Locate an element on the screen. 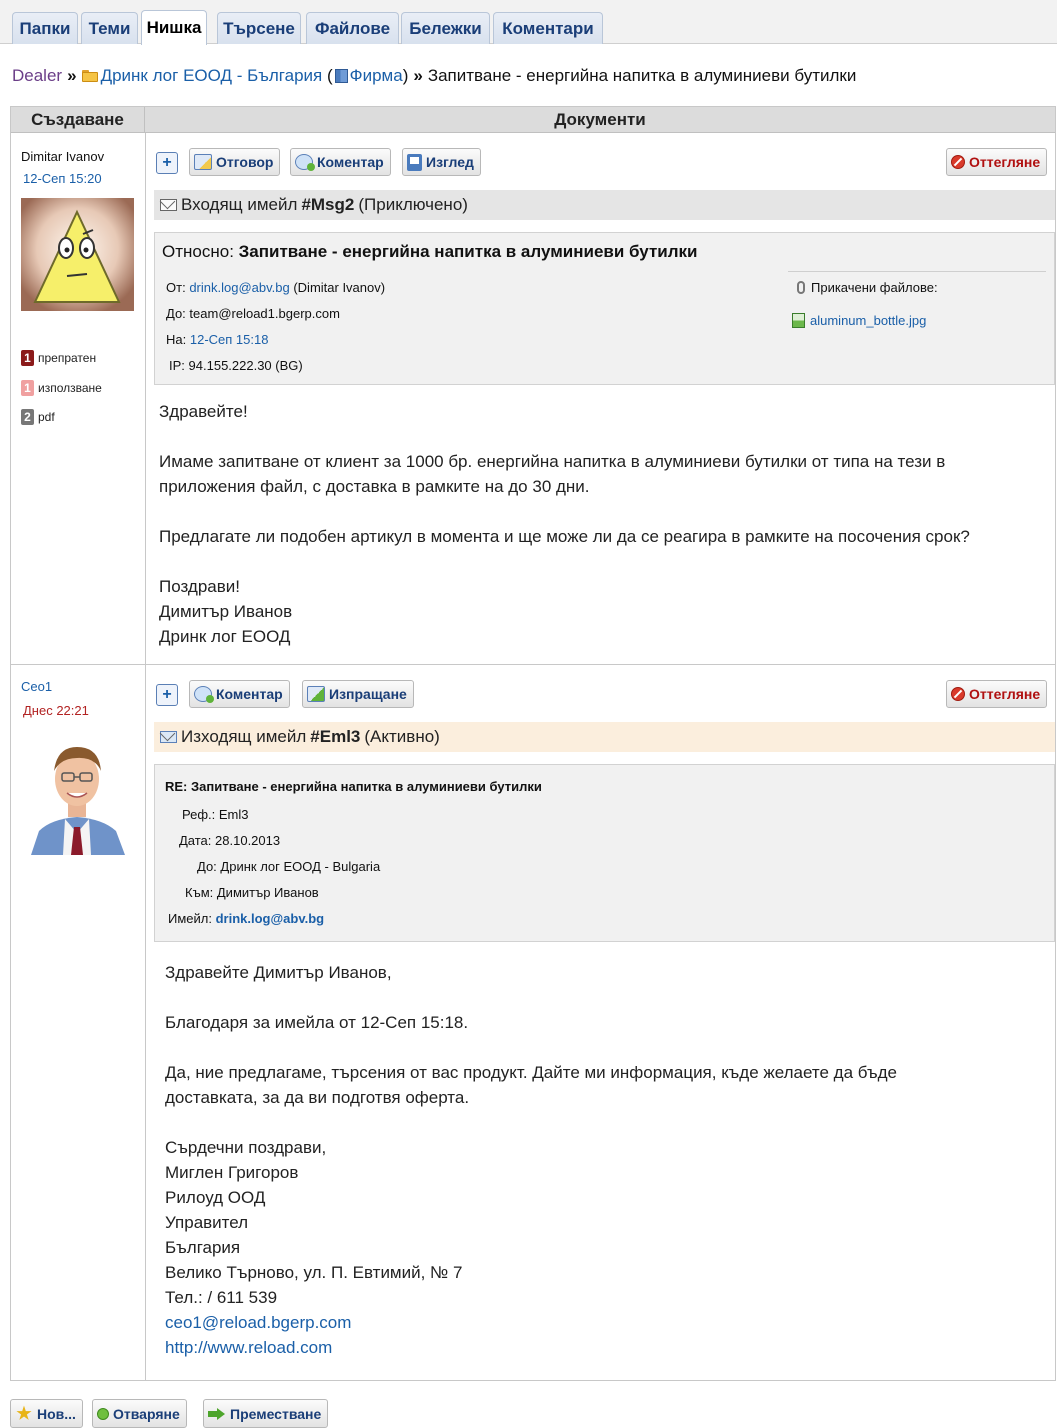 This screenshot has height=1428, width=1057. stat-forwarded: 1 препратен is located at coordinates (58, 358).